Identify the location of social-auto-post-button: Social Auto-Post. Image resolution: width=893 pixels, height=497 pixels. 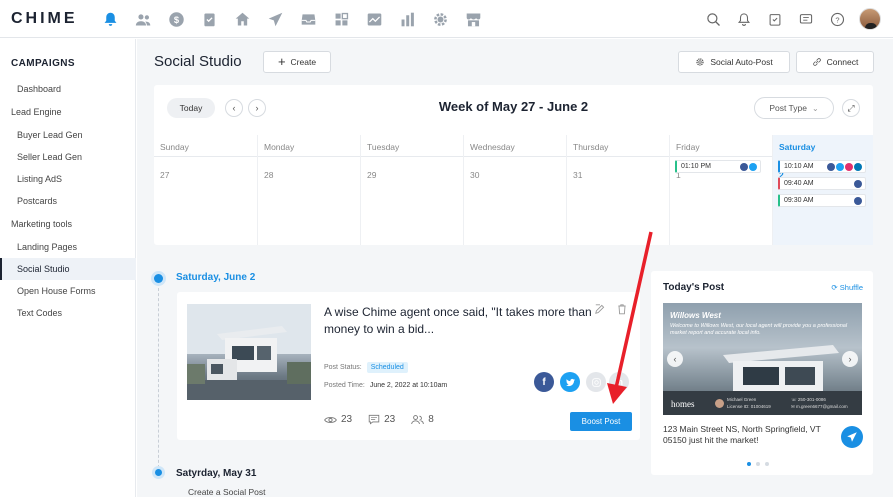
(734, 62).